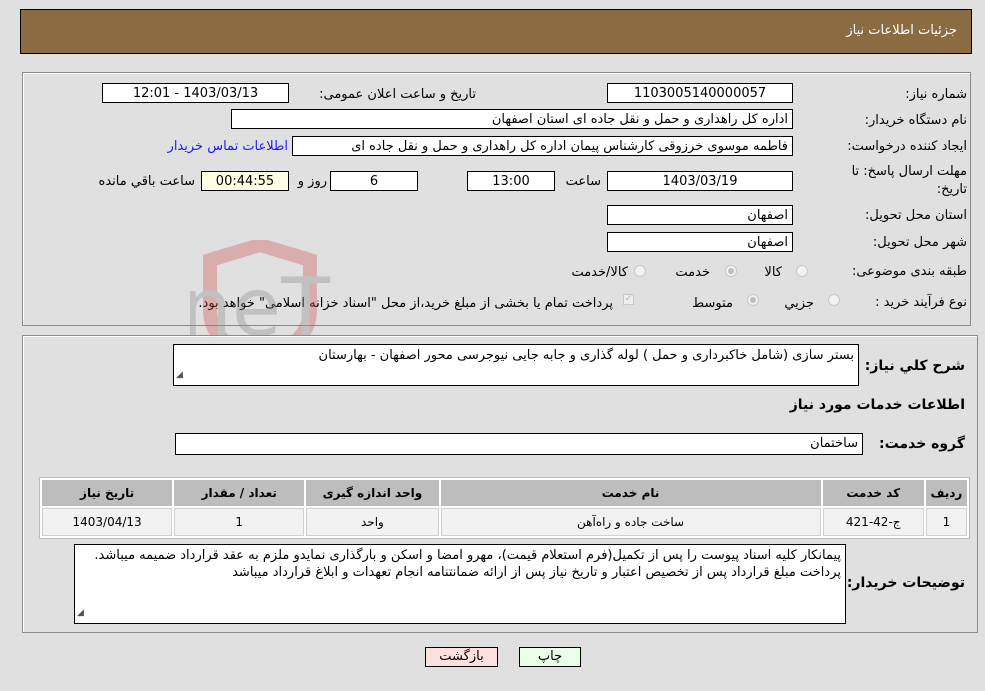 The image size is (985, 691). I want to click on cell-need-date: 1403/04/13, so click(107, 522).